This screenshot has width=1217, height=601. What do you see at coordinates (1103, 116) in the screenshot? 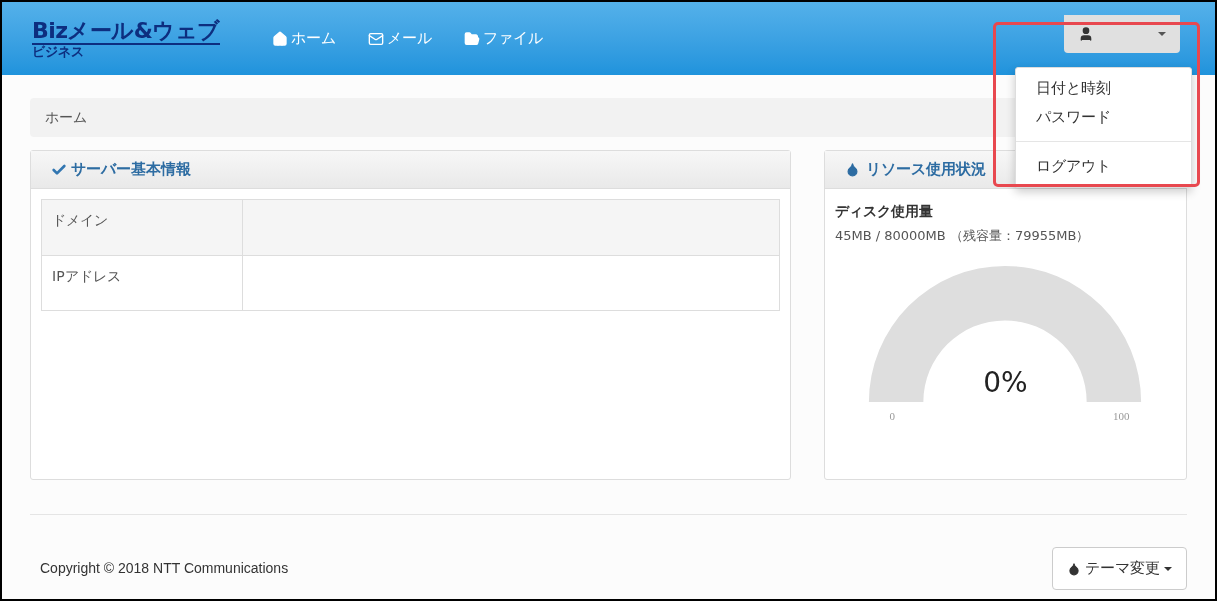
I see `menu-item: パスワード` at bounding box center [1103, 116].